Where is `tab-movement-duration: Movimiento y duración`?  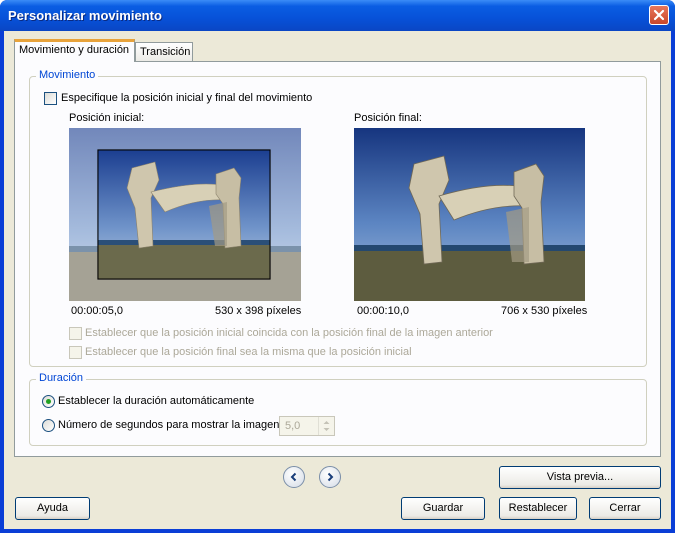
tab-movement-duration: Movimiento y duración is located at coordinates (74, 50).